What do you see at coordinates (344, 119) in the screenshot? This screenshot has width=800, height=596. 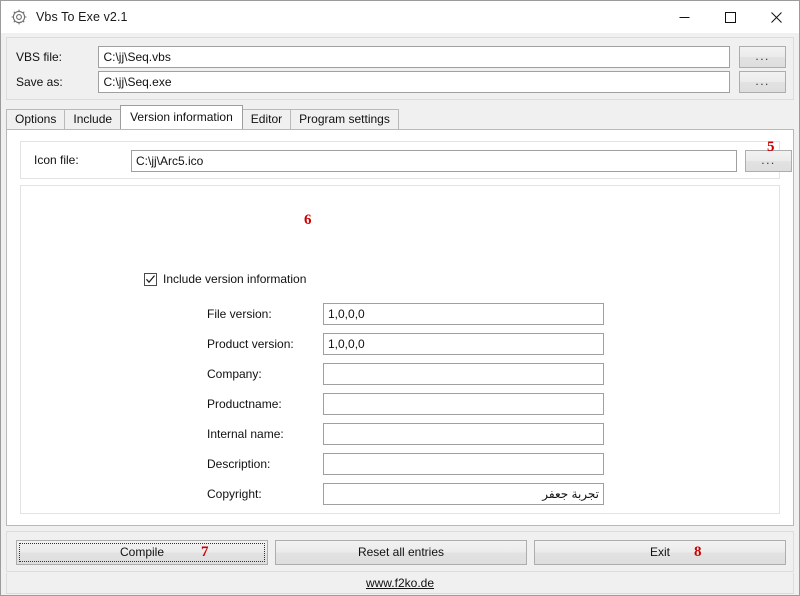 I see `tab-program-settings: Program settings` at bounding box center [344, 119].